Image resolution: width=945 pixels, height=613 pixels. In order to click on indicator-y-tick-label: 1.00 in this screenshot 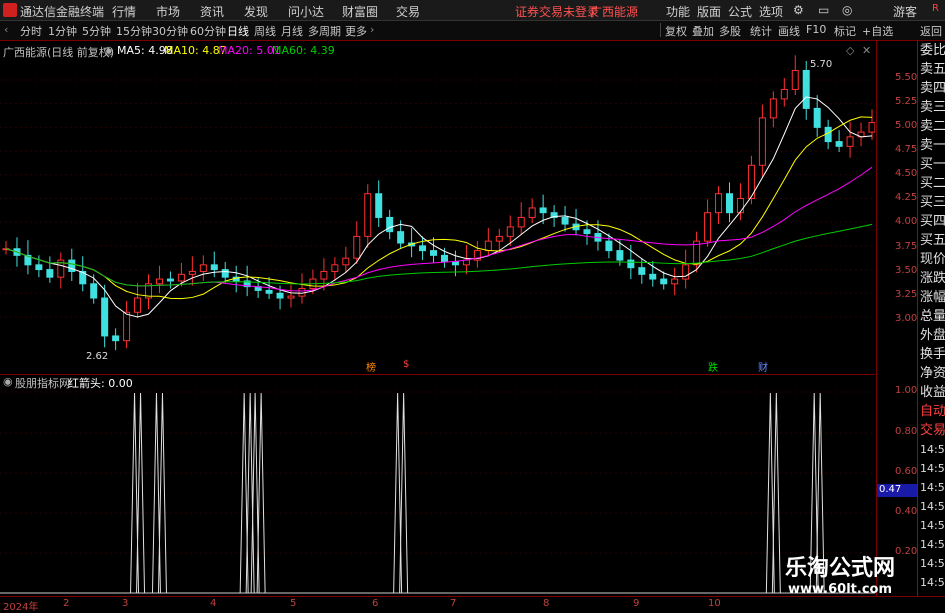, I will do `click(906, 390)`.